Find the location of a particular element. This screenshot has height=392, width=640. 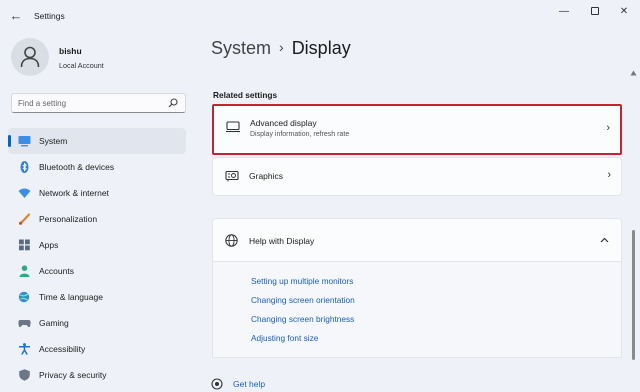

sidebar-item-label: System is located at coordinates (53, 141).